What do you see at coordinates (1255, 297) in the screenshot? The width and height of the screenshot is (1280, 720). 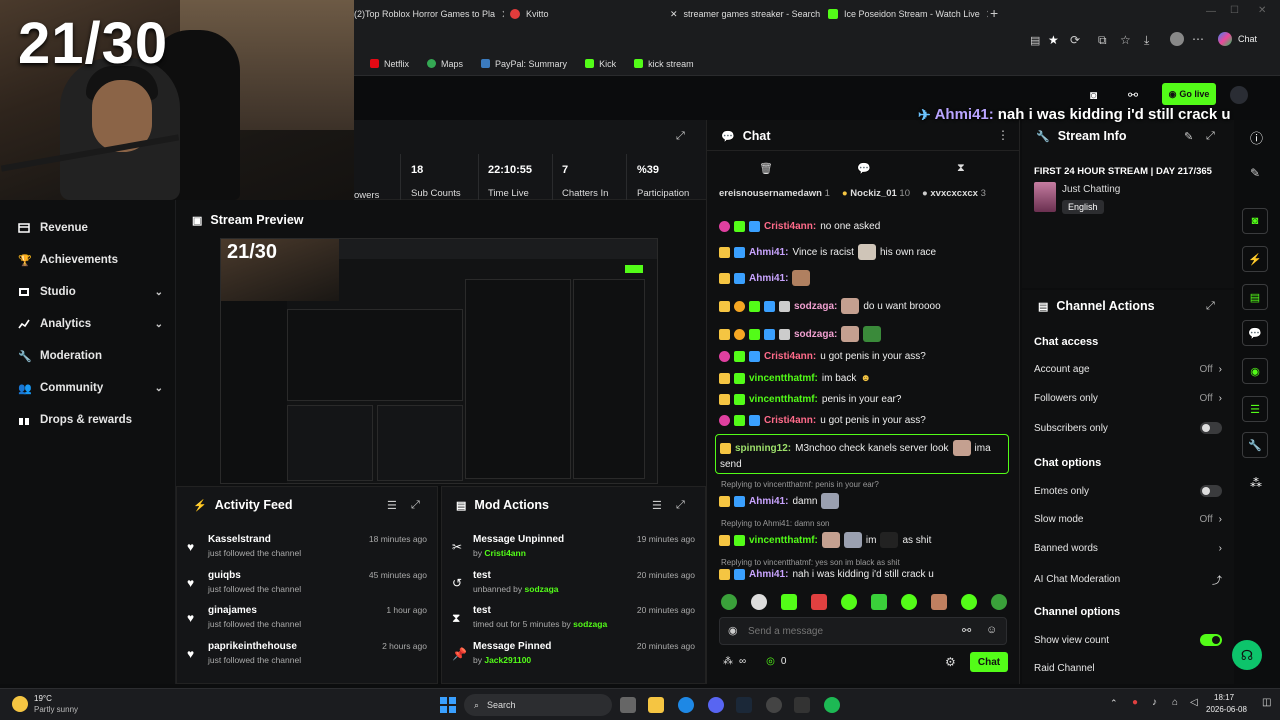 I see `document-tool-button: ▤` at bounding box center [1255, 297].